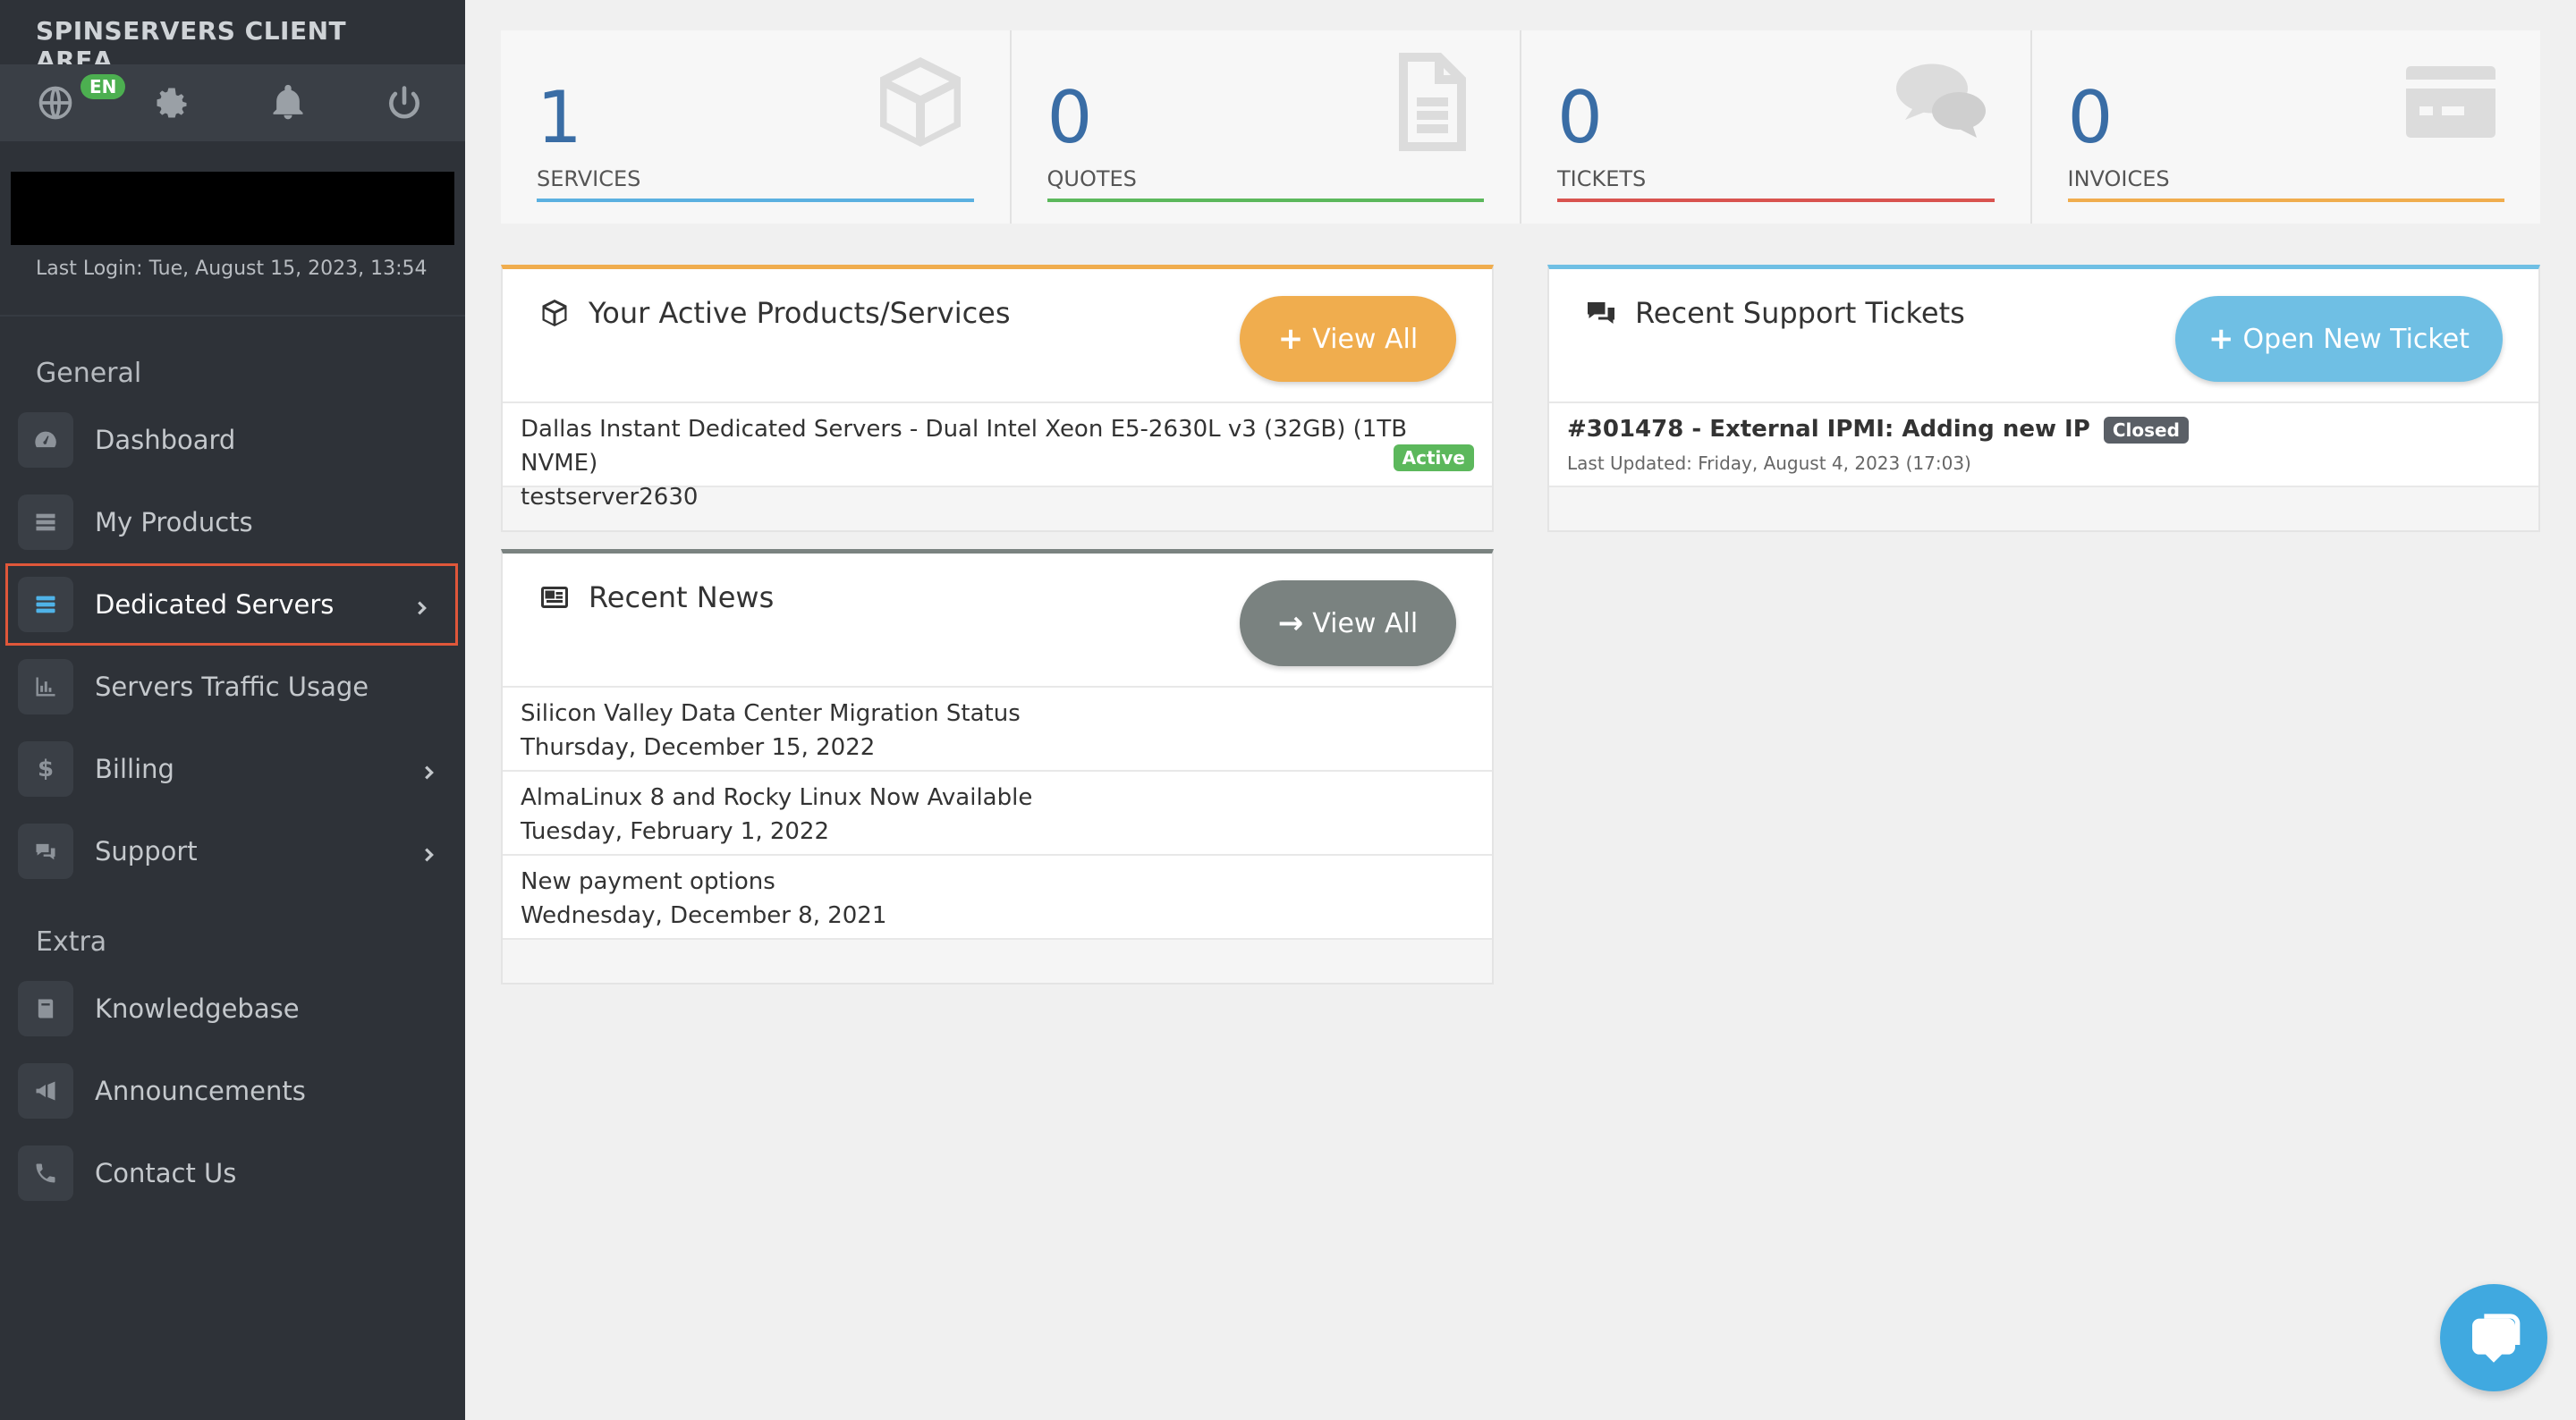  Describe the element at coordinates (2356, 339) in the screenshot. I see `button-label: Open New Ticket` at that location.